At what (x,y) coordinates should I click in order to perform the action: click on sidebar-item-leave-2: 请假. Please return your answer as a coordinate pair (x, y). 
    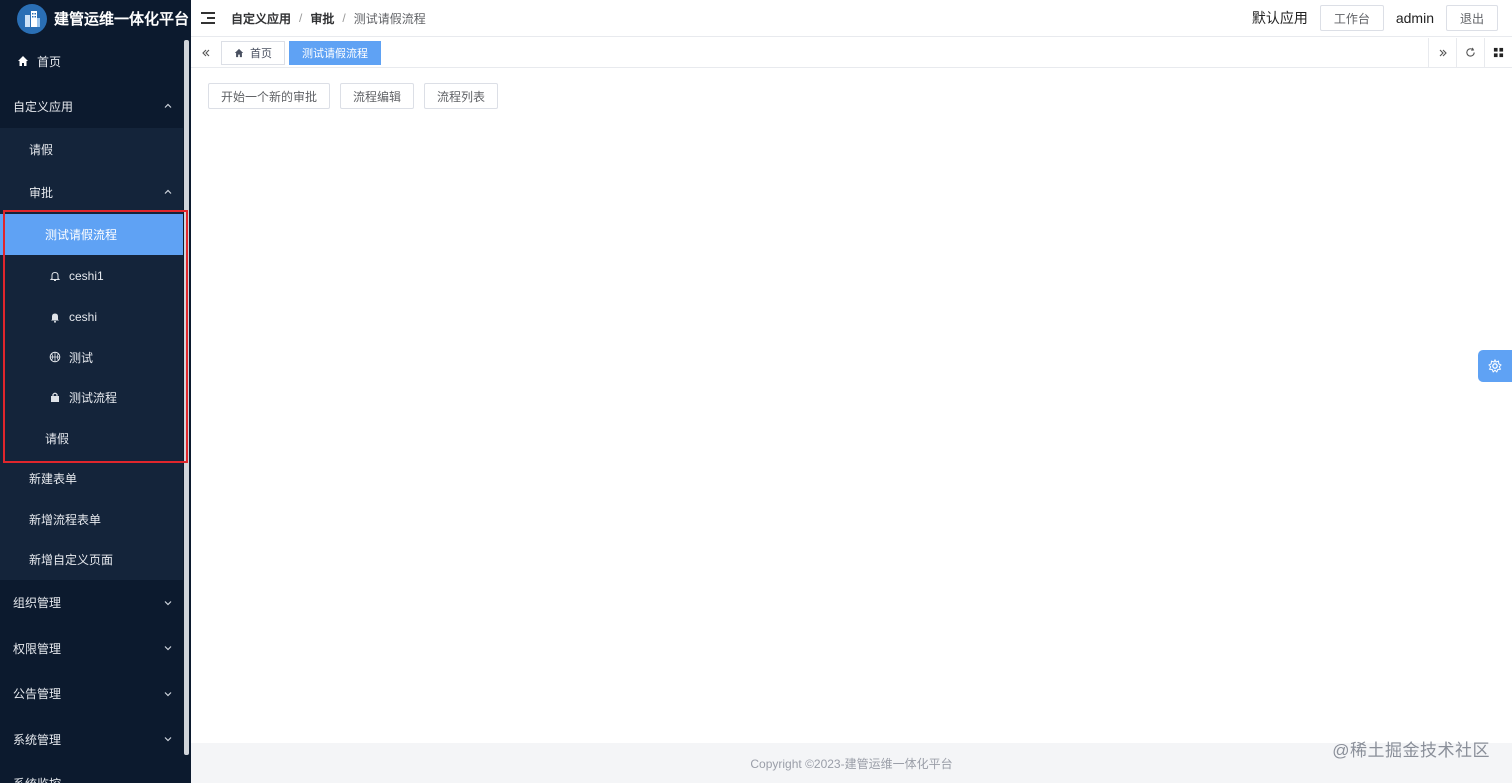
    Looking at the image, I should click on (91, 438).